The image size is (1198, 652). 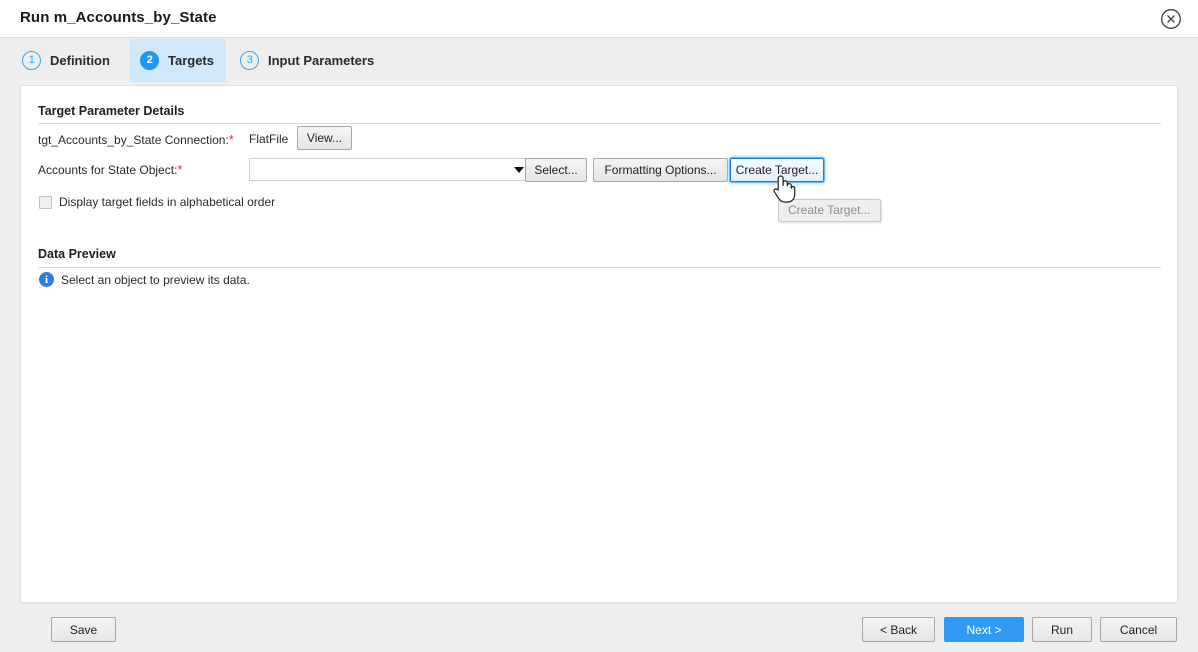 I want to click on target-parameter-details-heading: Target Parameter Details, so click(x=111, y=111).